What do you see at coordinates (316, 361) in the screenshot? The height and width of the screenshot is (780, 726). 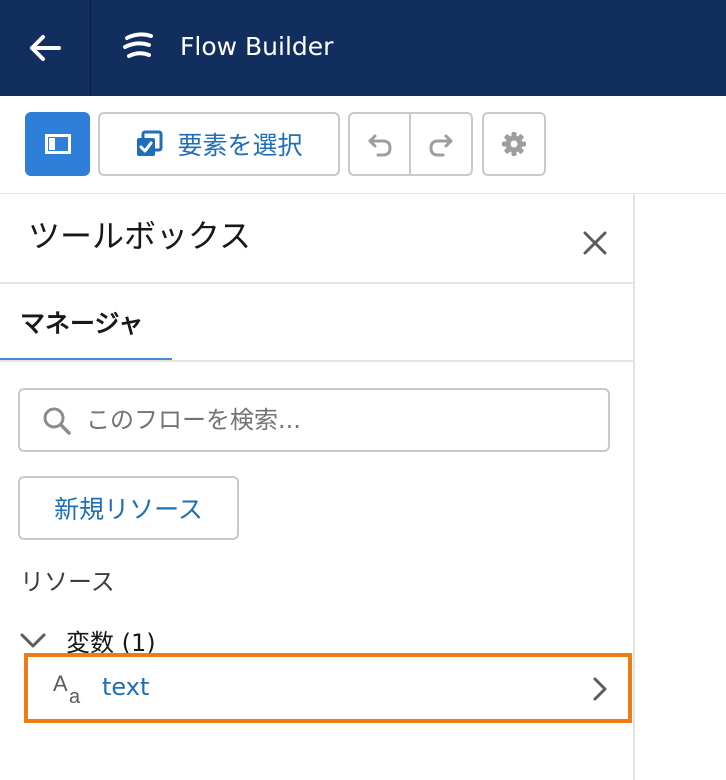 I see `divider` at bounding box center [316, 361].